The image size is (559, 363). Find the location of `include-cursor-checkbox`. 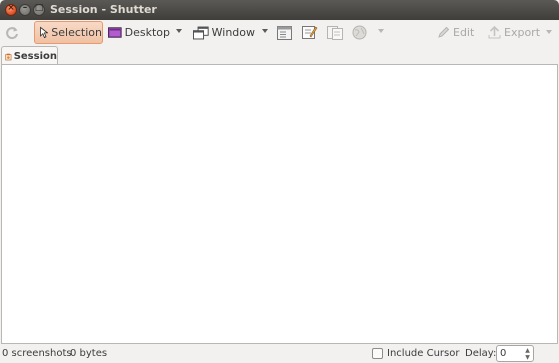

include-cursor-checkbox is located at coordinates (377, 353).